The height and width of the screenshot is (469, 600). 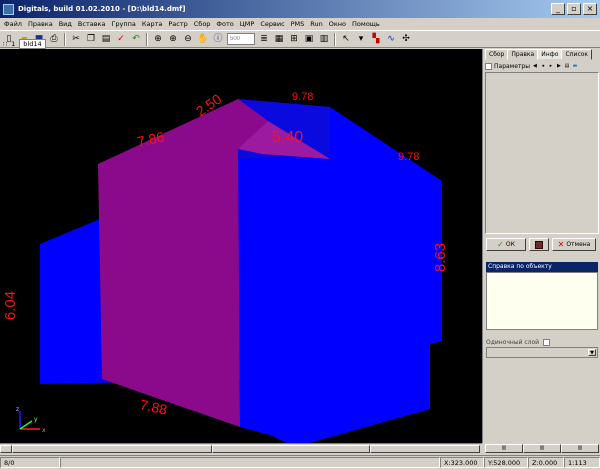 I want to click on menu-group: Группа, so click(x=123, y=24).